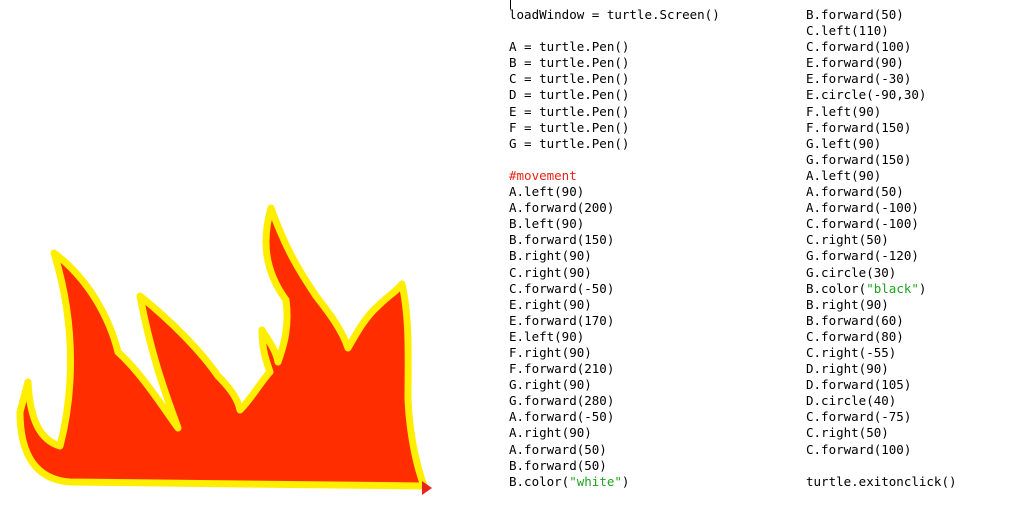 This screenshot has width=1009, height=512. Describe the element at coordinates (859, 127) in the screenshot. I see `code-text: F.forward(150)` at that location.